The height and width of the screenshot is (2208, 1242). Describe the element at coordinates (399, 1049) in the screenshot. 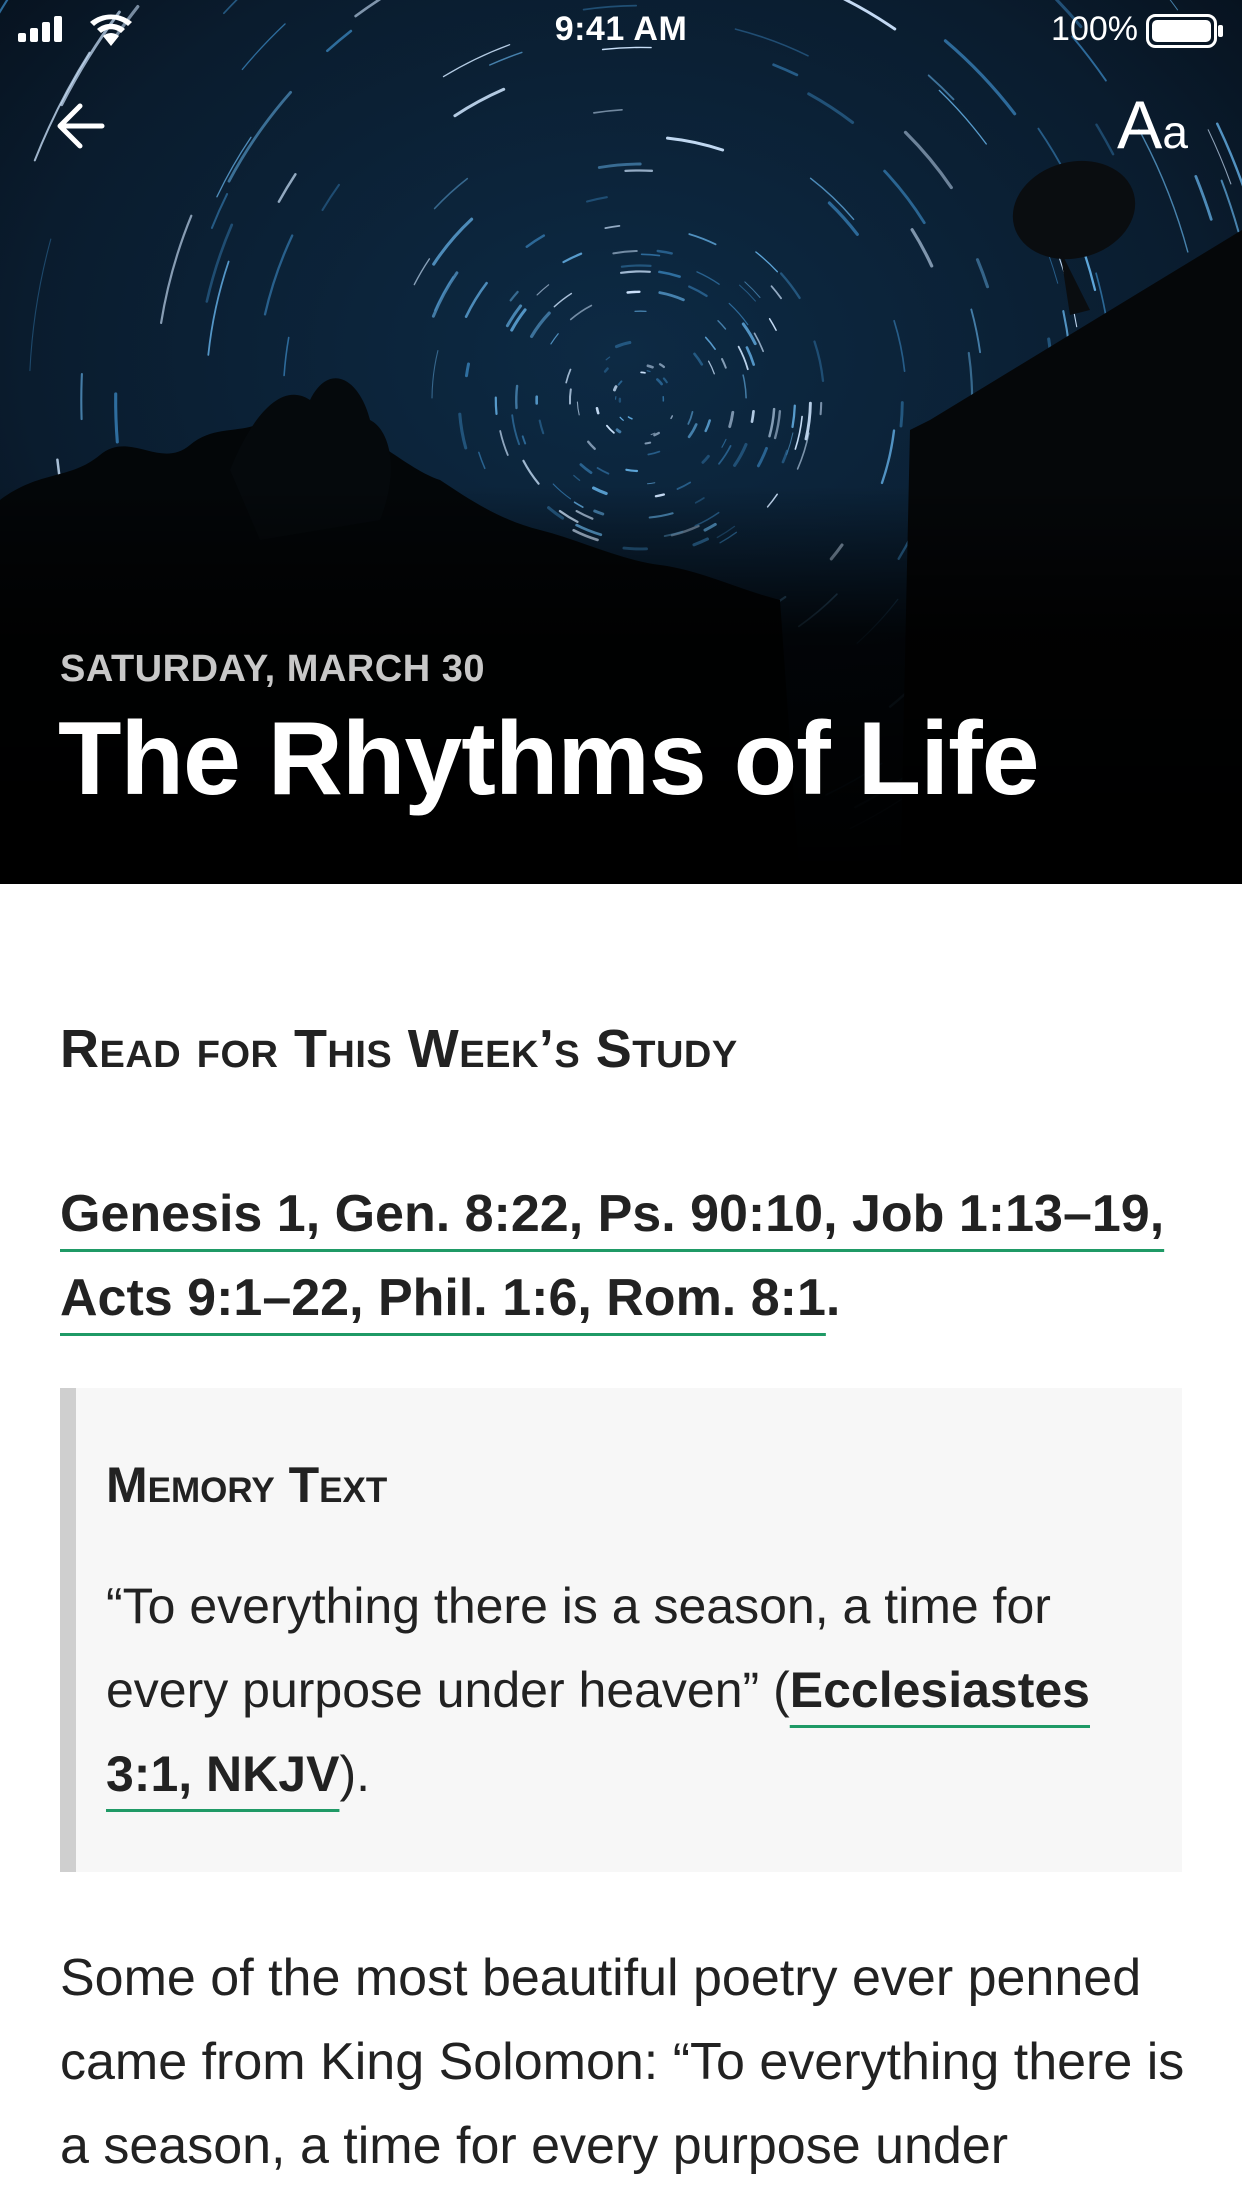

I see `study-heading: Read for This Week’s Study` at that location.